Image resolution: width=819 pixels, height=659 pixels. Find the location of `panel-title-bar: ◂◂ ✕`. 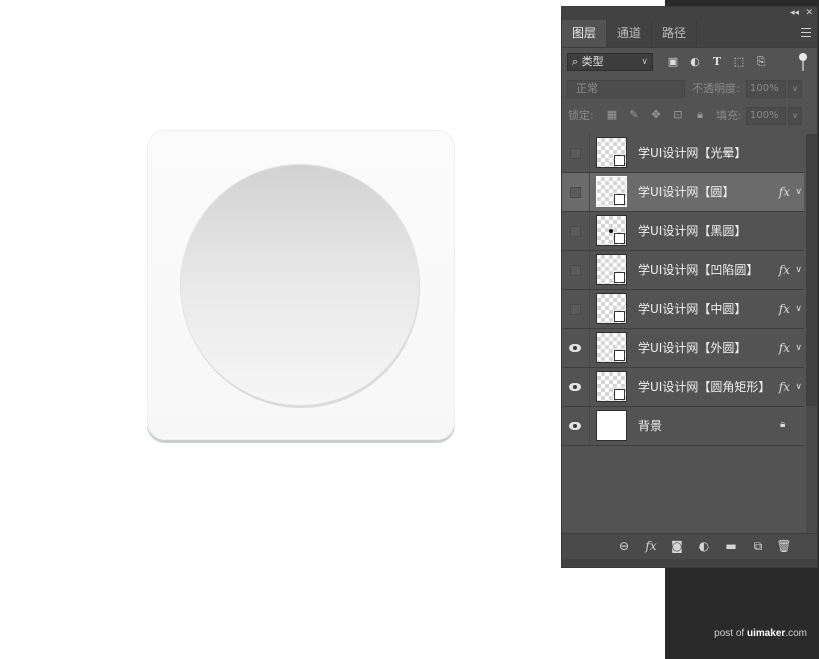

panel-title-bar: ◂◂ ✕ is located at coordinates (689, 13).